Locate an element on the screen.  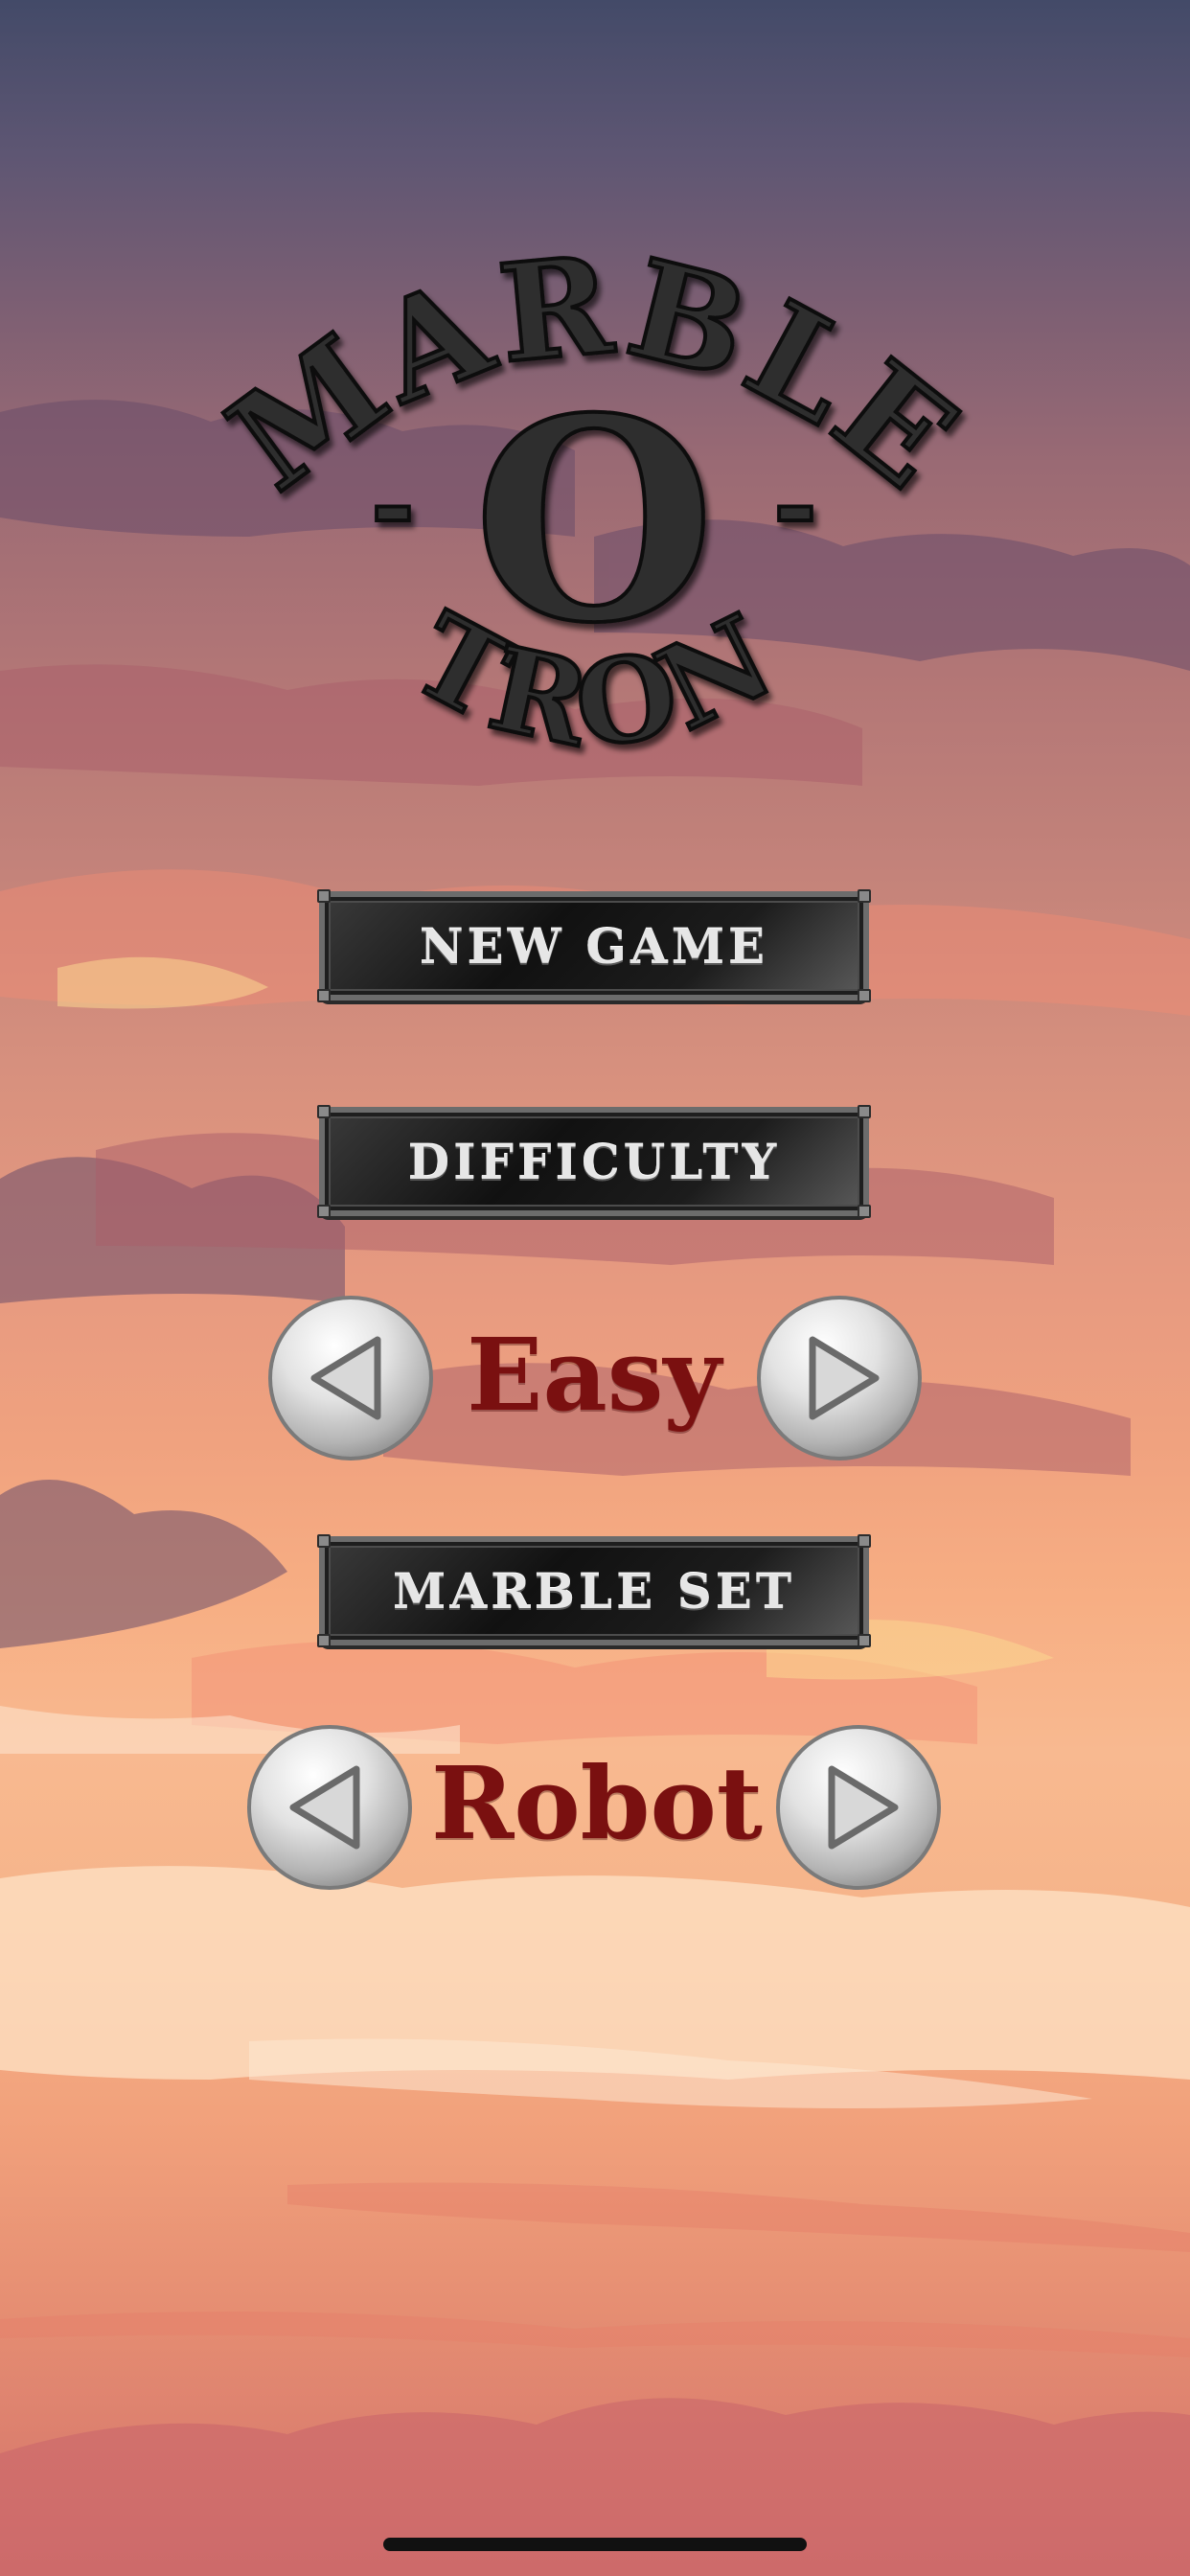
marble-set-prev-button is located at coordinates (329, 1807).